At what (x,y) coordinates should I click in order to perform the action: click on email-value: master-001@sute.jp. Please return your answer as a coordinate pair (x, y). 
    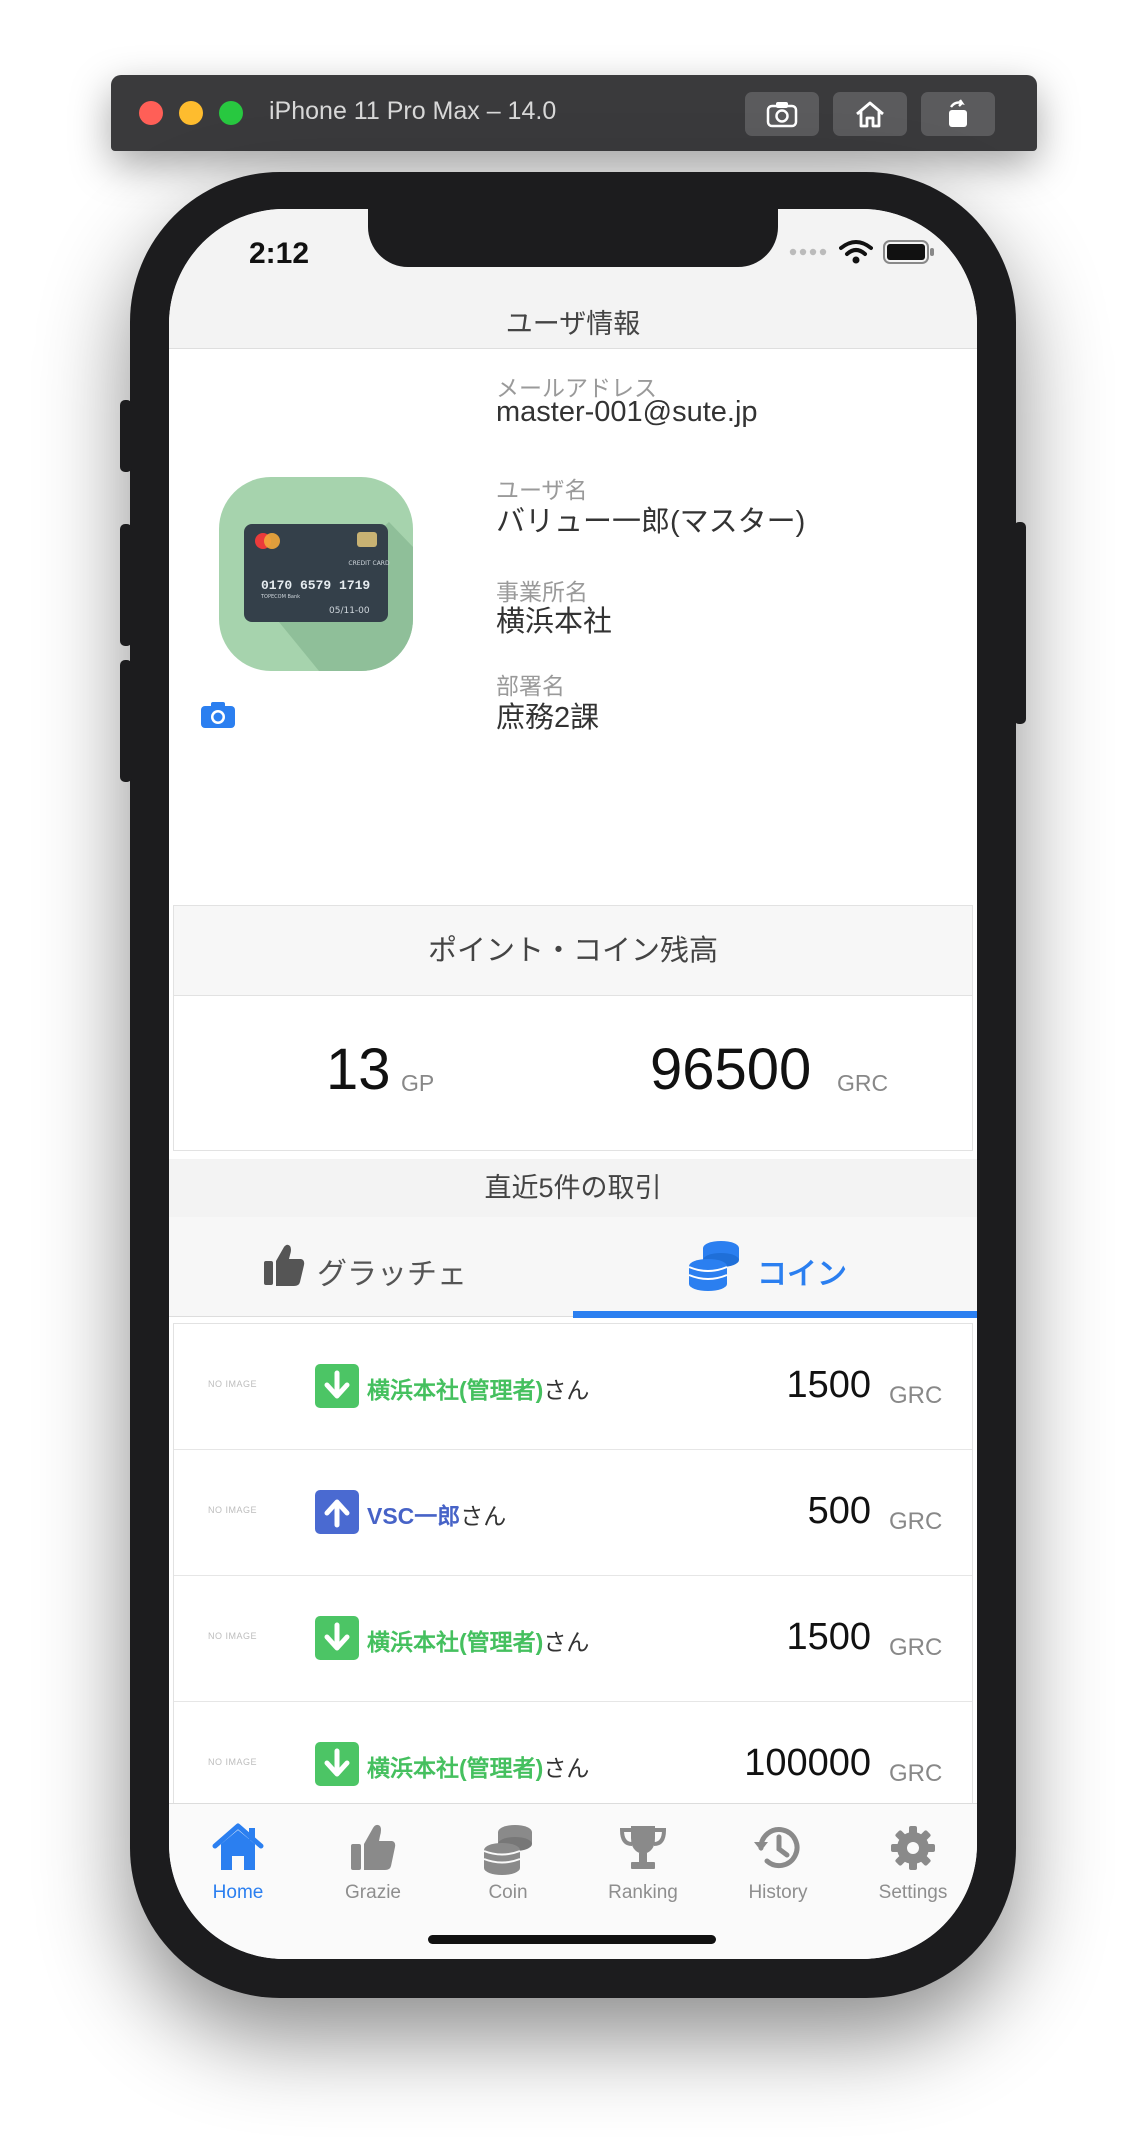
    Looking at the image, I should click on (627, 412).